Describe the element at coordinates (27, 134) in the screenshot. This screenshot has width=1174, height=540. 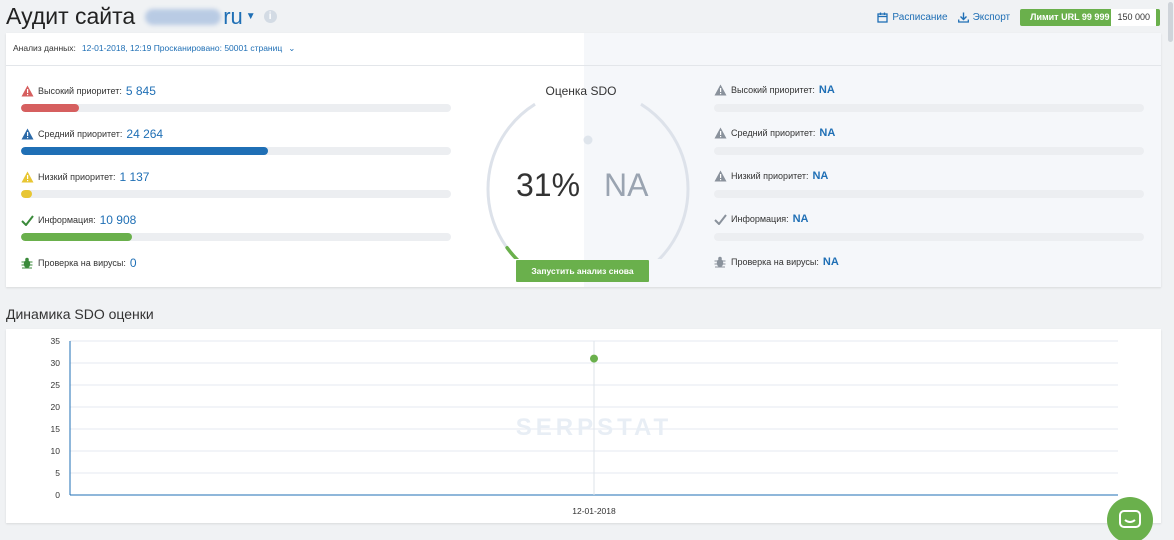
I see `warning-blue-icon` at that location.